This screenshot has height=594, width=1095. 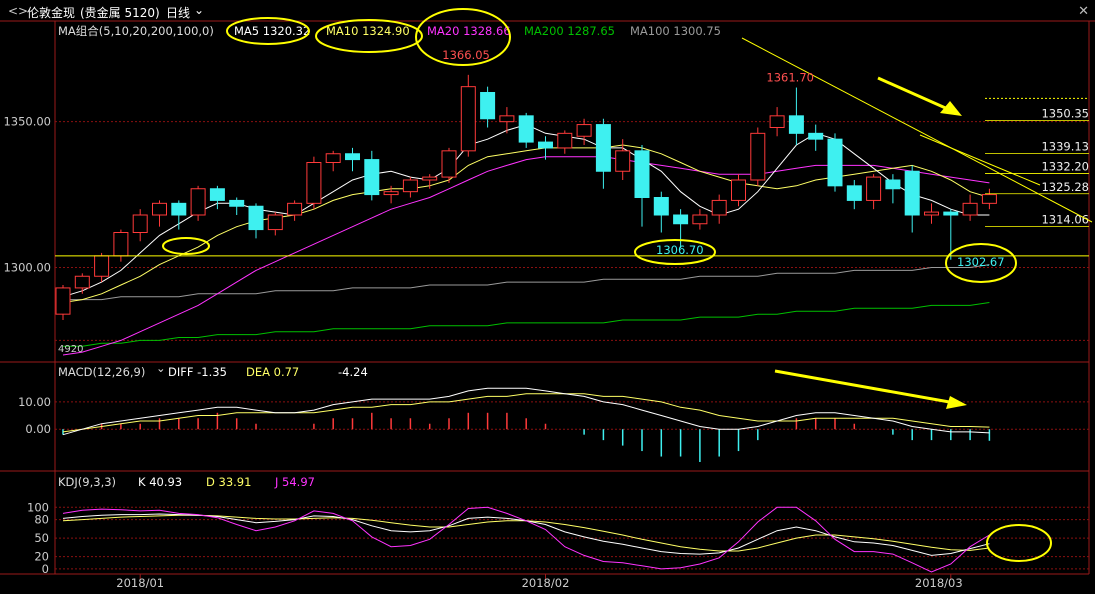 What do you see at coordinates (1065, 187) in the screenshot?
I see `target-level-label: 1325.28` at bounding box center [1065, 187].